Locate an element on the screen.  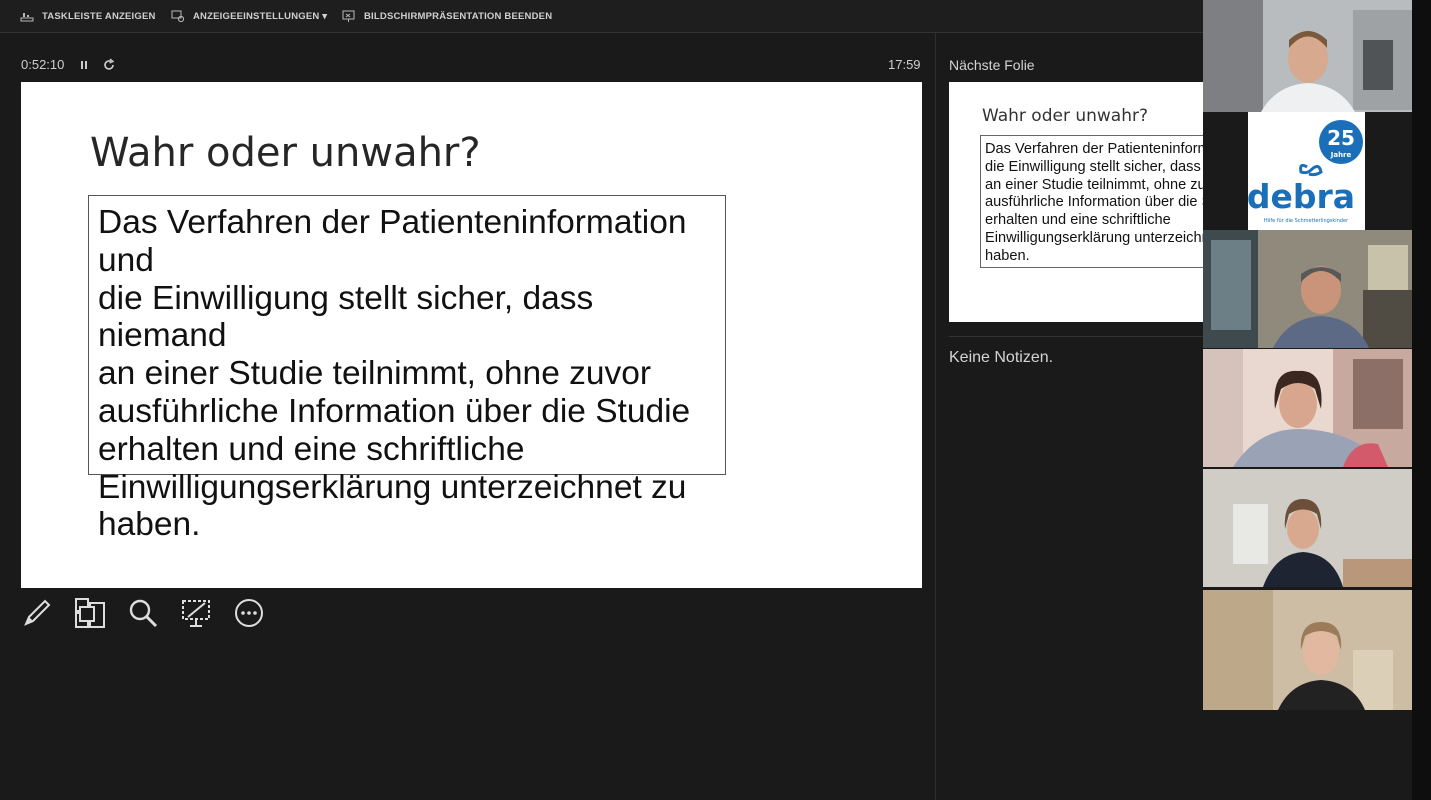
clock: 17:59 is located at coordinates (904, 64).